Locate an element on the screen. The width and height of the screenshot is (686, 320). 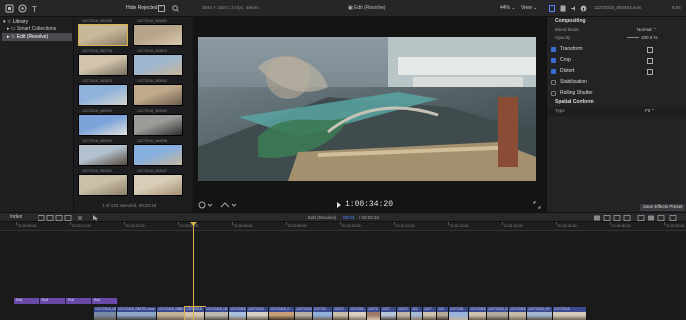
inspector-section-crop: Crop is located at coordinates (616, 60).